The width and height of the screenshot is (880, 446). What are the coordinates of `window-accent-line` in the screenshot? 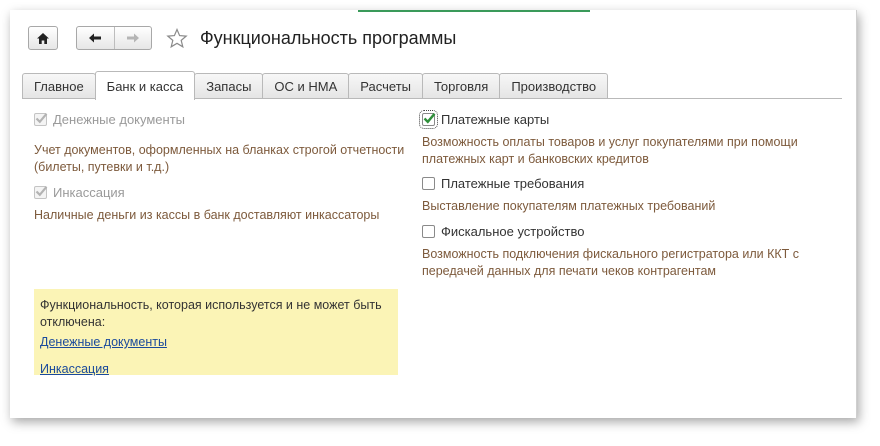 It's located at (474, 11).